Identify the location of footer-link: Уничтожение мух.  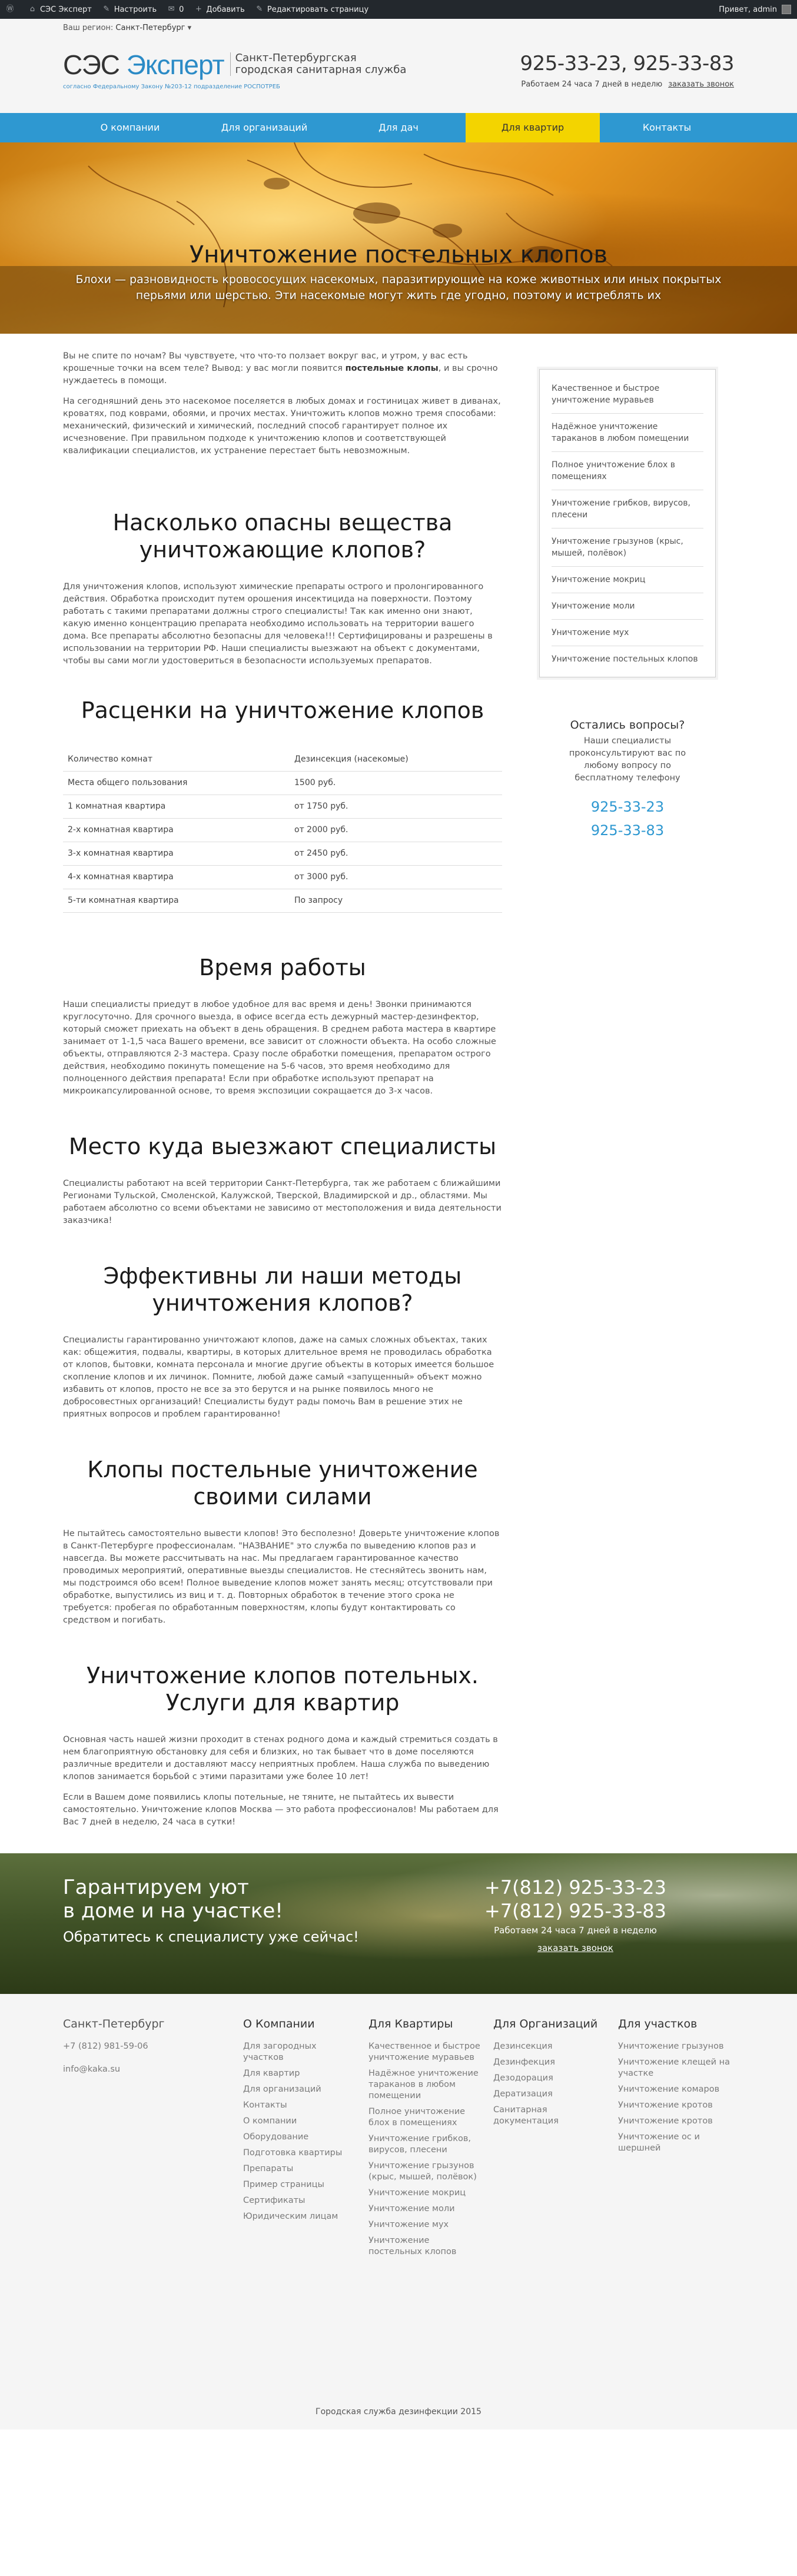
(424, 2225).